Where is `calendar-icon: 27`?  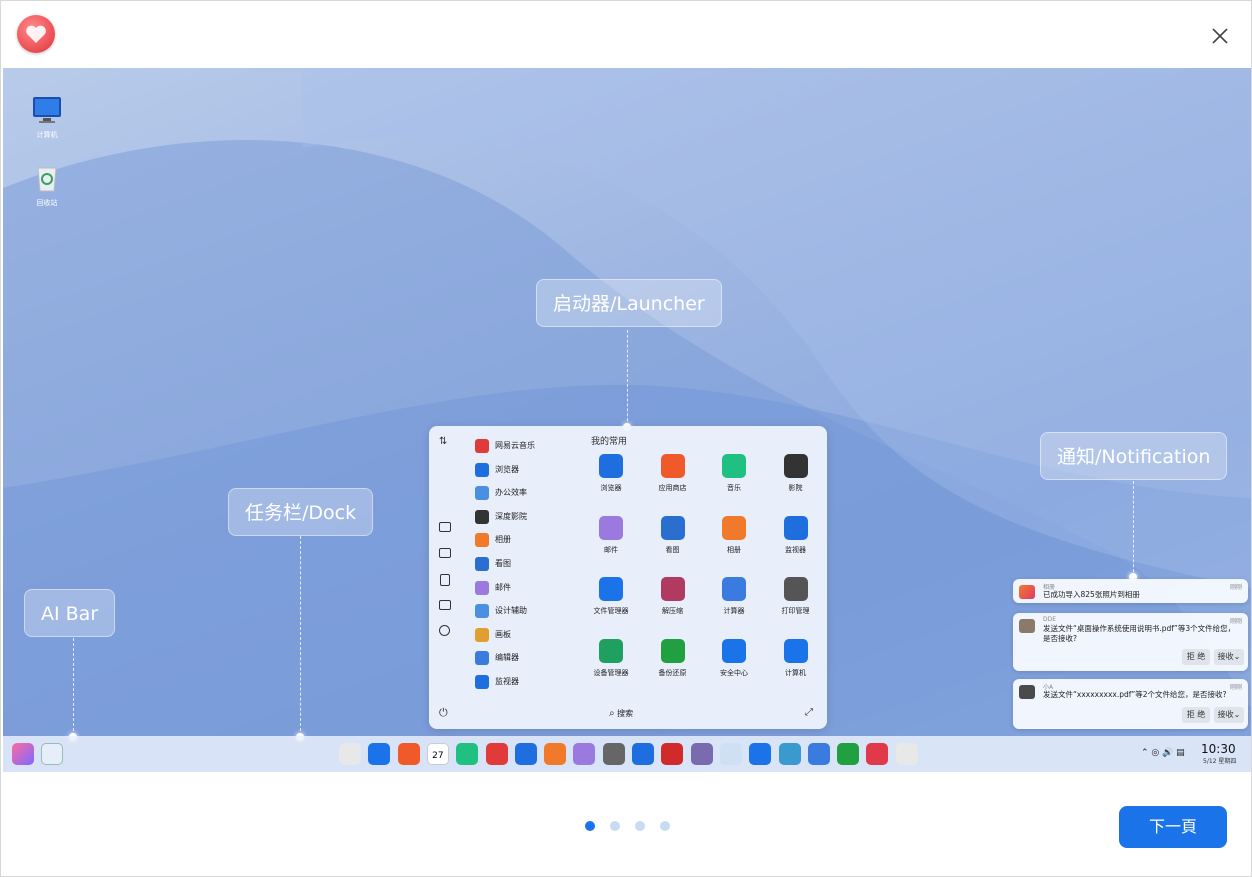
calendar-icon: 27 is located at coordinates (437, 754).